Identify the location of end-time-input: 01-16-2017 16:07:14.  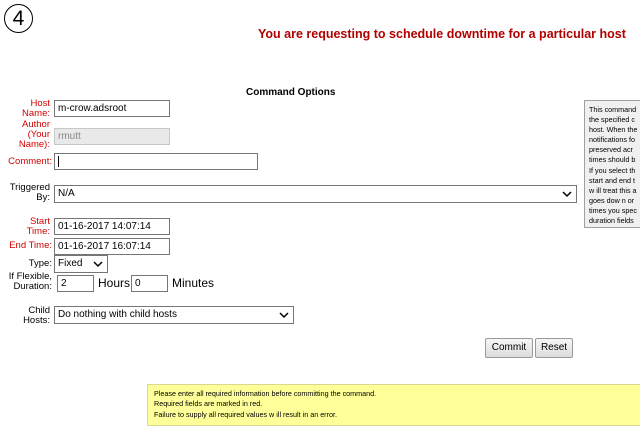
(112, 246).